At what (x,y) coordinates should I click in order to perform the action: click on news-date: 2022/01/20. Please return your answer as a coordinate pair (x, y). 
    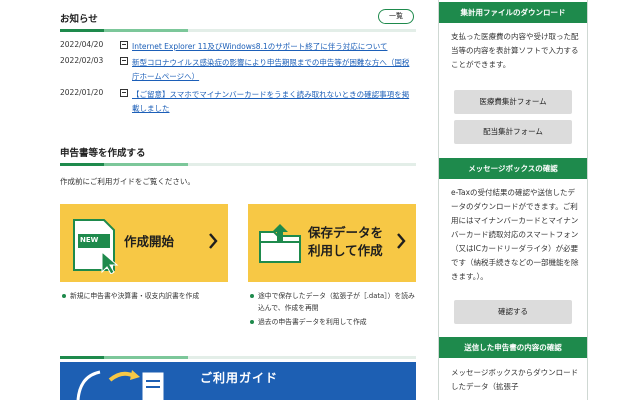
    Looking at the image, I should click on (82, 92).